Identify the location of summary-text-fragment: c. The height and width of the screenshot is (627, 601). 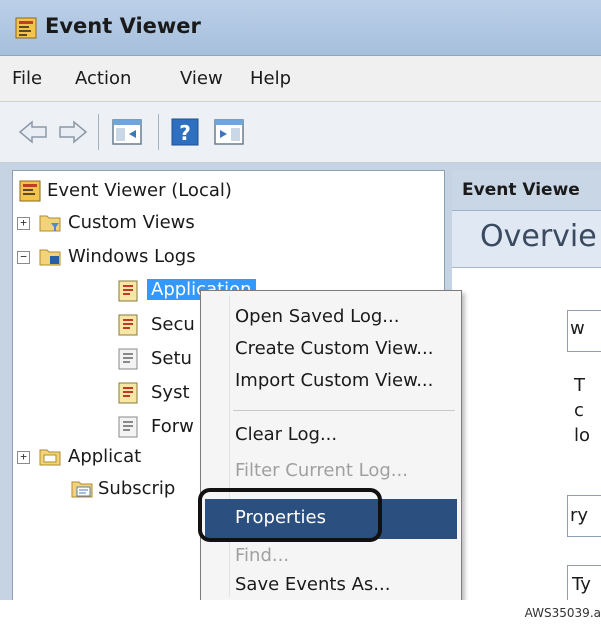
(579, 410).